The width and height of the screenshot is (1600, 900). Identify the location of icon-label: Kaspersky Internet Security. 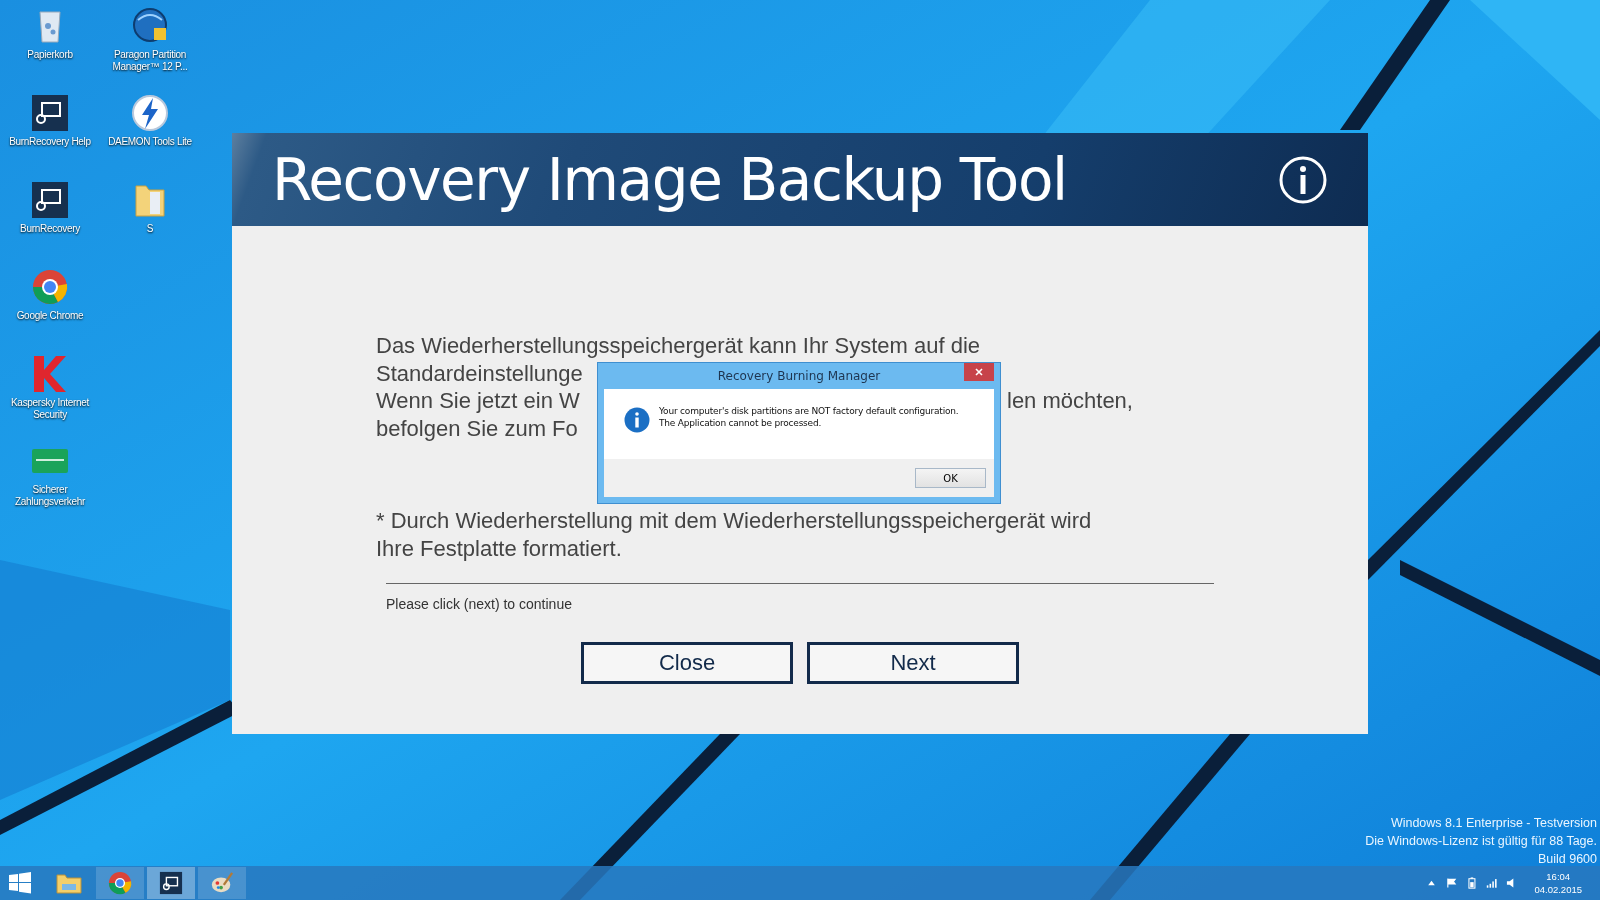
(50, 409).